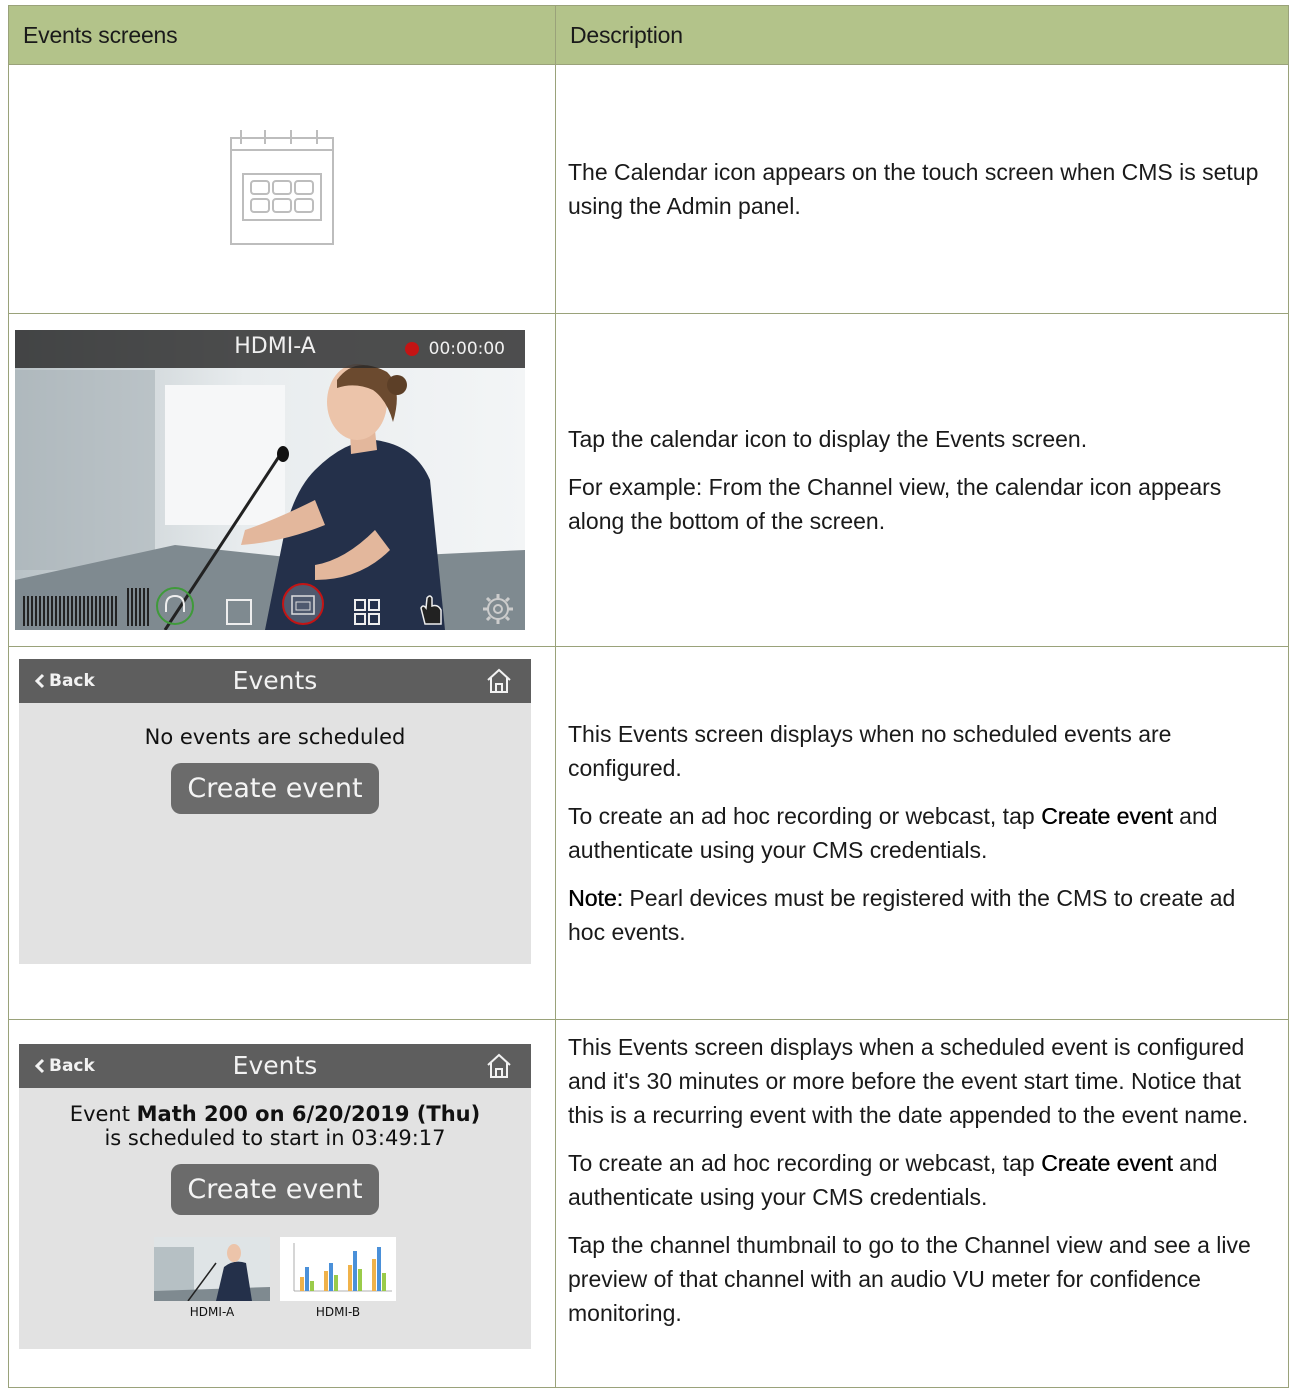 This screenshot has width=1289, height=1388. I want to click on presenter-thumbnail, so click(212, 1269).